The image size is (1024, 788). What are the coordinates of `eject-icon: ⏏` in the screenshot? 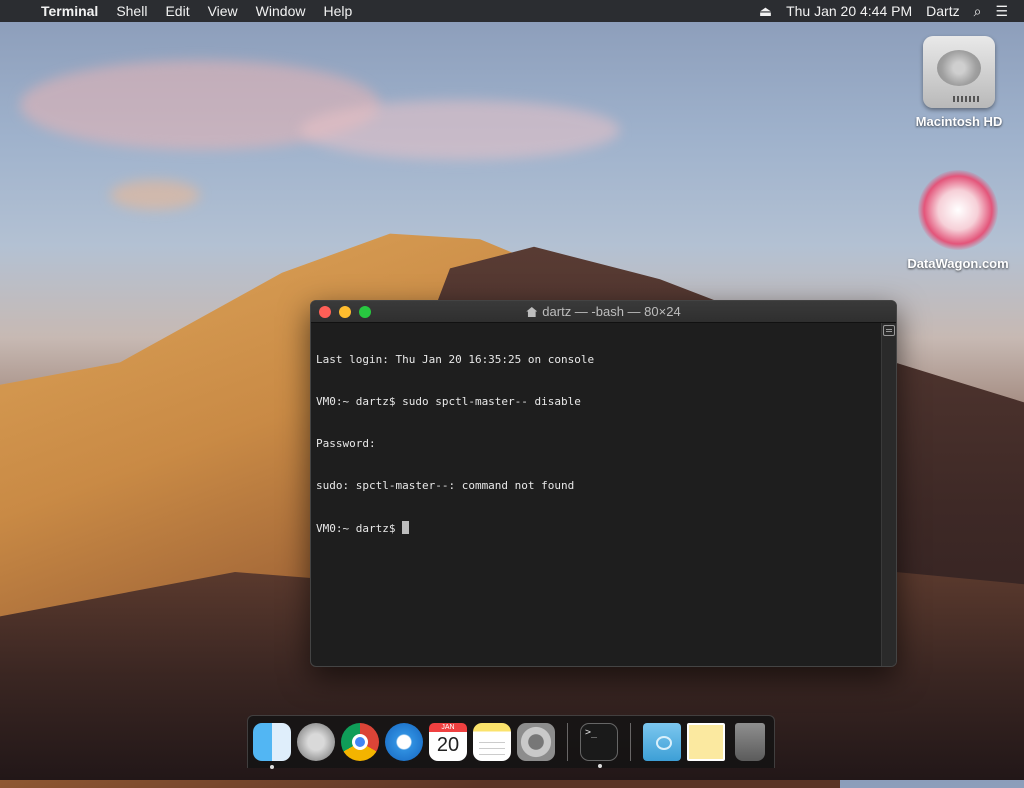 It's located at (765, 11).